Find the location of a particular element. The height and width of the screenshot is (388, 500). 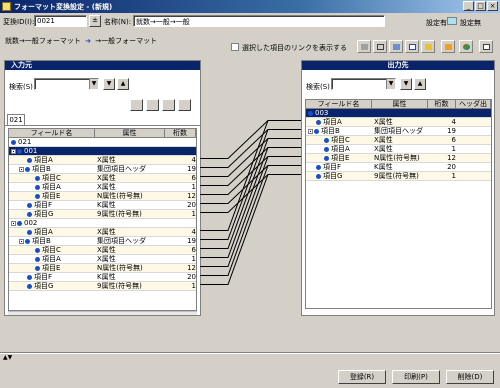

table-row: 001 is located at coordinates (102, 151).